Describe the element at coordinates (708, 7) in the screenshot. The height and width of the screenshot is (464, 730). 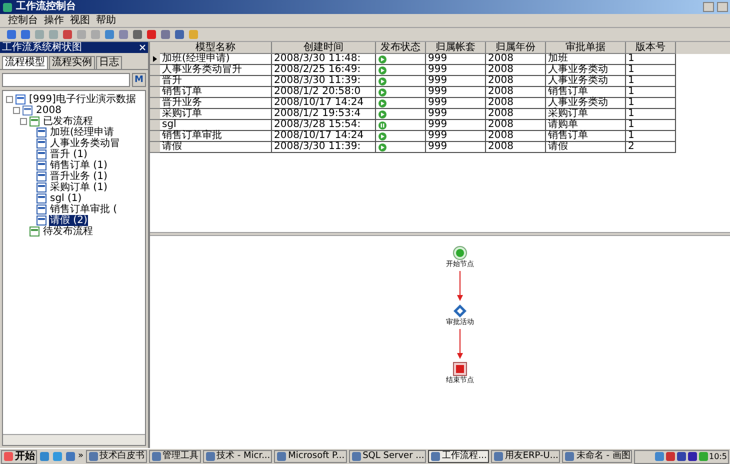
I see `minimize-button` at that location.